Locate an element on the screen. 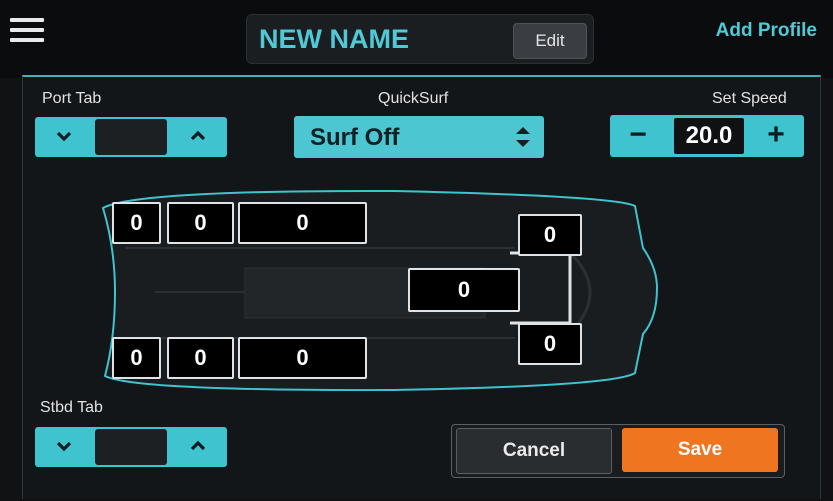 The width and height of the screenshot is (833, 501). port-tab-label: Port Tab is located at coordinates (72, 98).